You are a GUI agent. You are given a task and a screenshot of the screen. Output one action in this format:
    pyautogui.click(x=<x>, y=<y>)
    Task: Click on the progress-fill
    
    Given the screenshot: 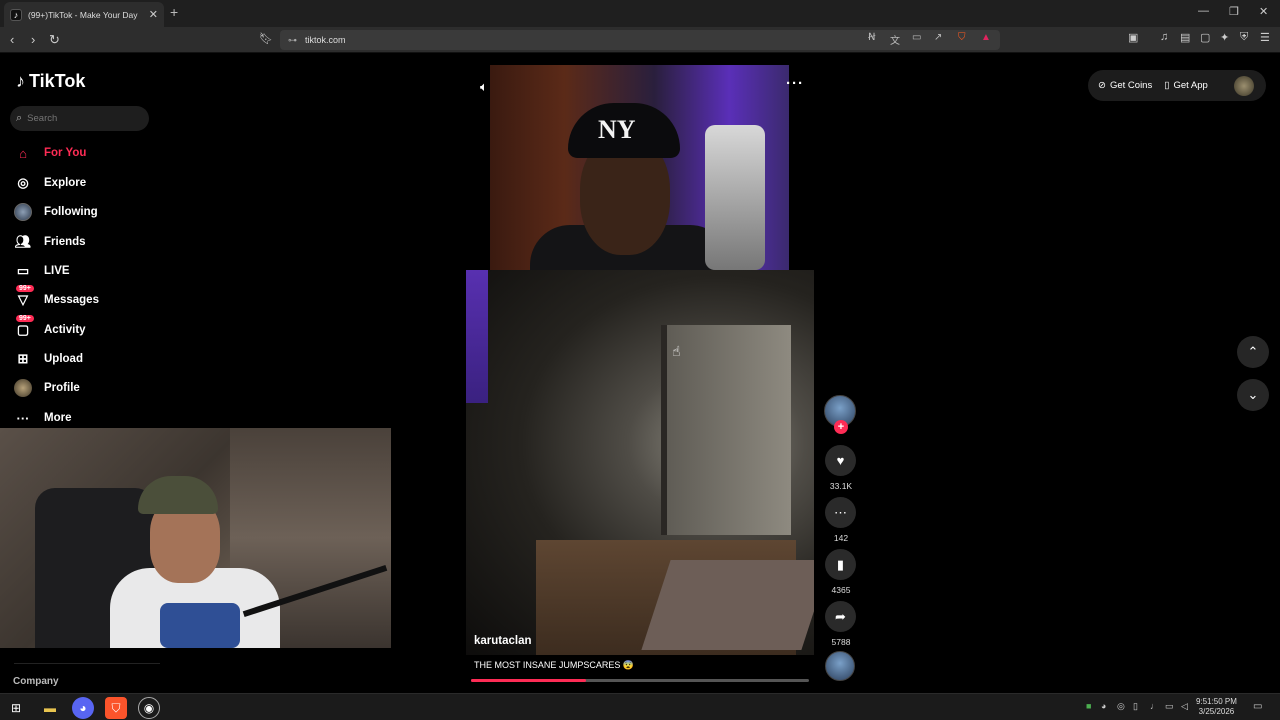 What is the action you would take?
    pyautogui.click(x=528, y=680)
    